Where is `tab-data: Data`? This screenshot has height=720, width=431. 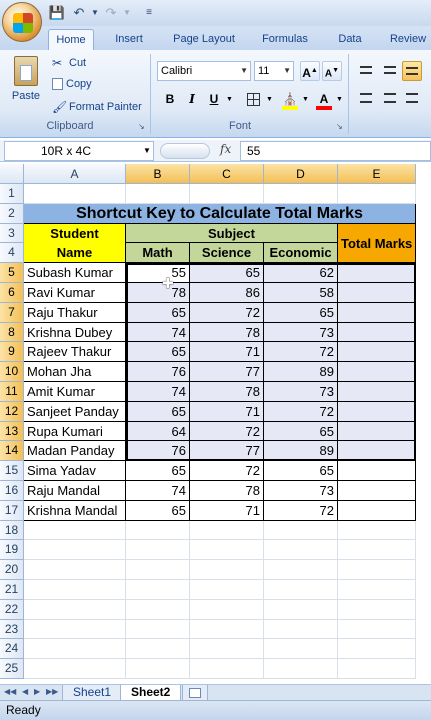 tab-data: Data is located at coordinates (350, 39).